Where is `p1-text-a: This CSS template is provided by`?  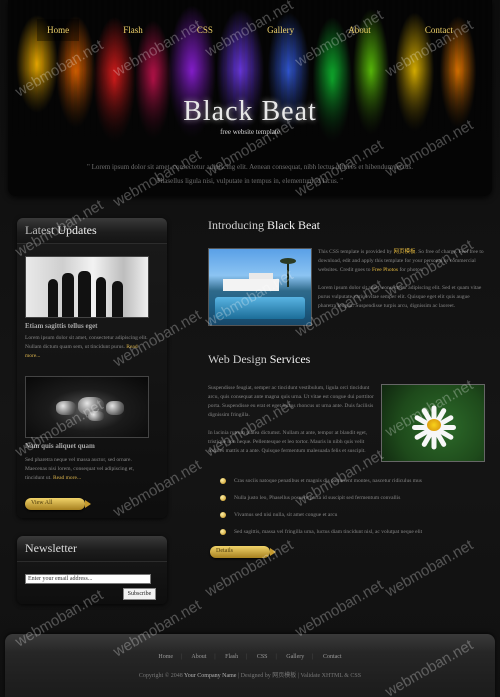 p1-text-a: This CSS template is provided by is located at coordinates (356, 252).